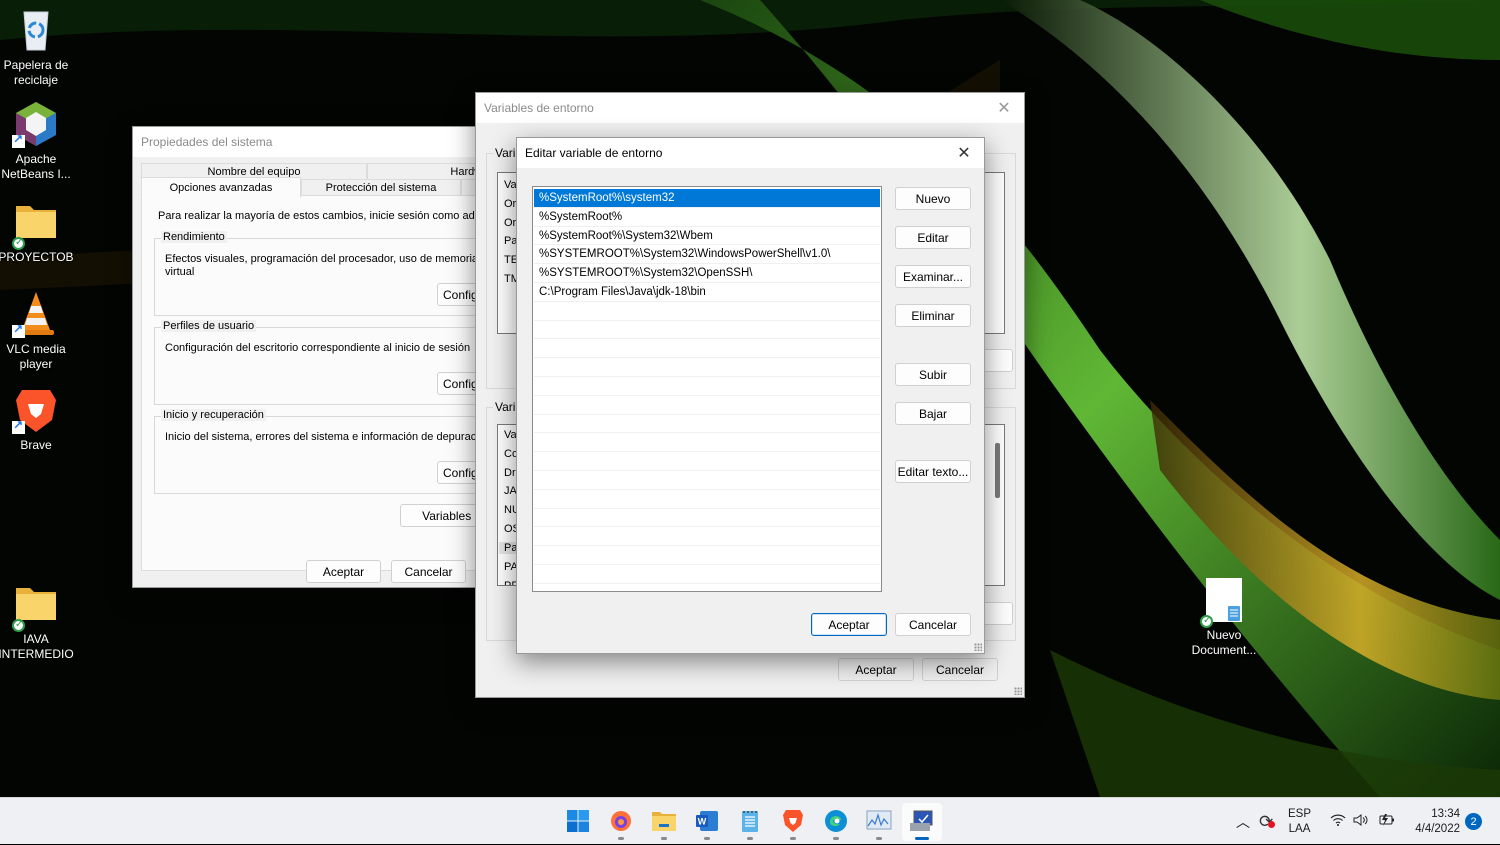  I want to click on word-icon: W, so click(707, 822).